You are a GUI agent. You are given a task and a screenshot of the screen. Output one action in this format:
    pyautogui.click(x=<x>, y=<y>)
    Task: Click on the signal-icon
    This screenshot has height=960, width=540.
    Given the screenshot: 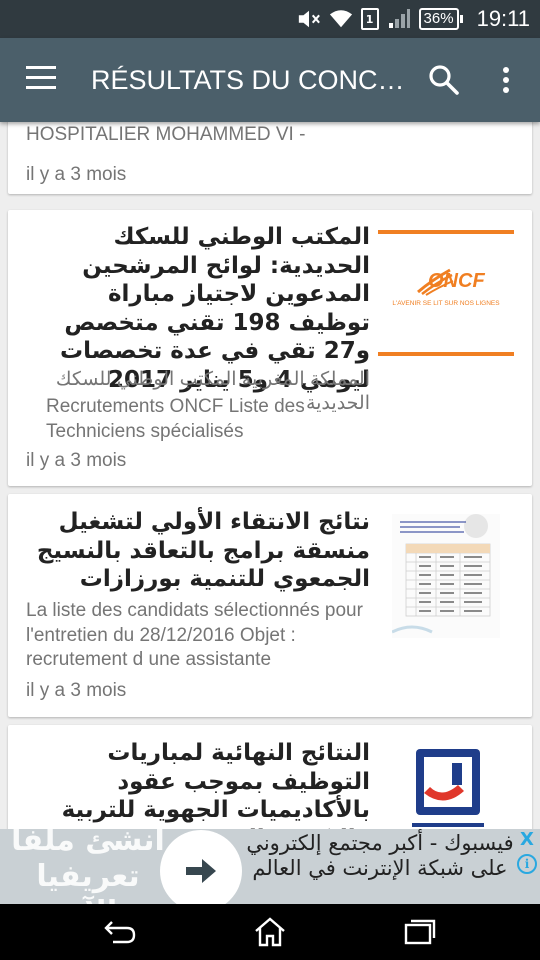 What is the action you would take?
    pyautogui.click(x=399, y=19)
    